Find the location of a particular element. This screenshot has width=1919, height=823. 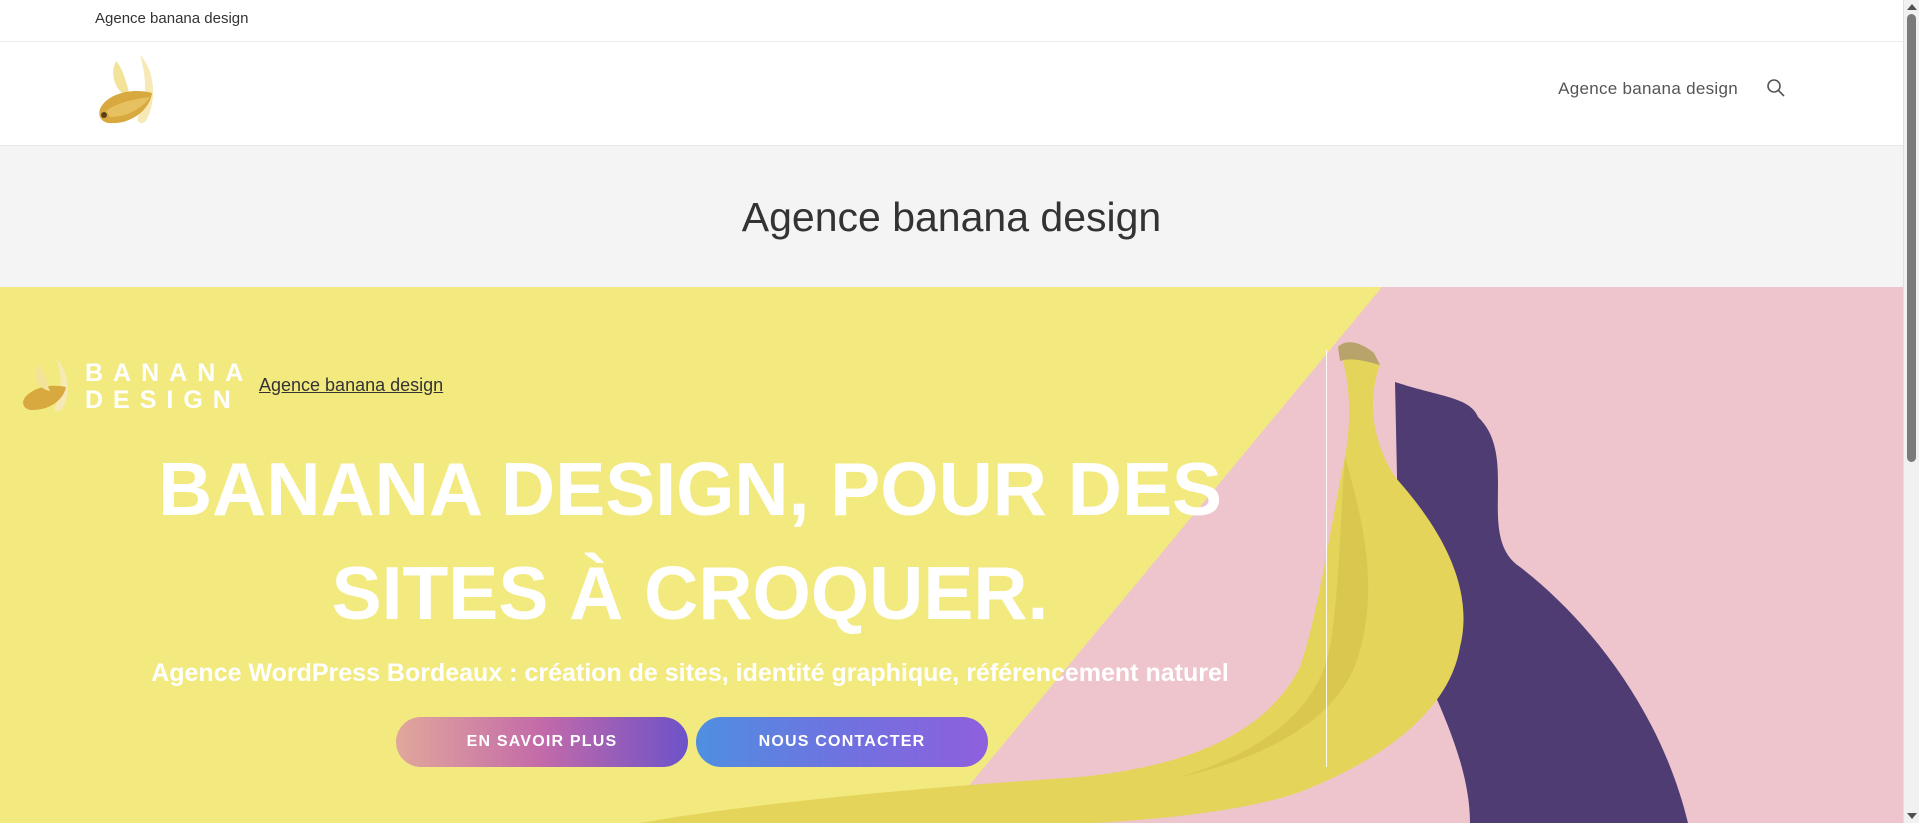

hero-heading-line2: SITES À CROQUER. is located at coordinates (690, 593).